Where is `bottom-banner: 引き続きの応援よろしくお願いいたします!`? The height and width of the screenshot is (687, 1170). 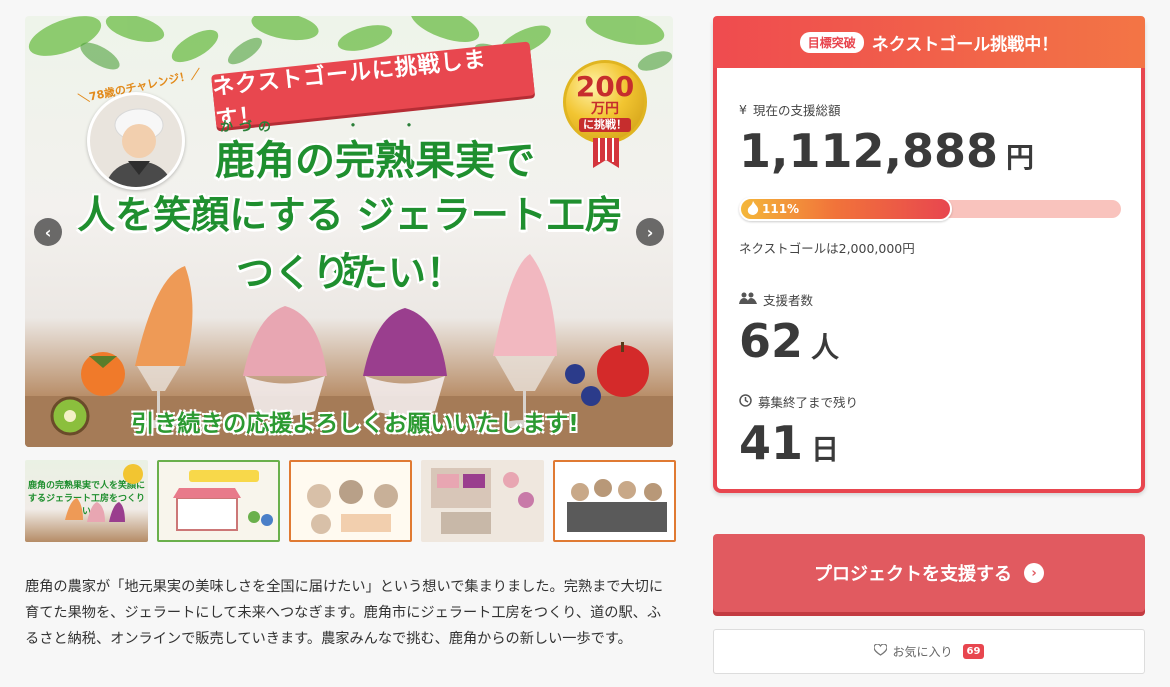 bottom-banner: 引き続きの応援よろしくお願いいたします! is located at coordinates (355, 424).